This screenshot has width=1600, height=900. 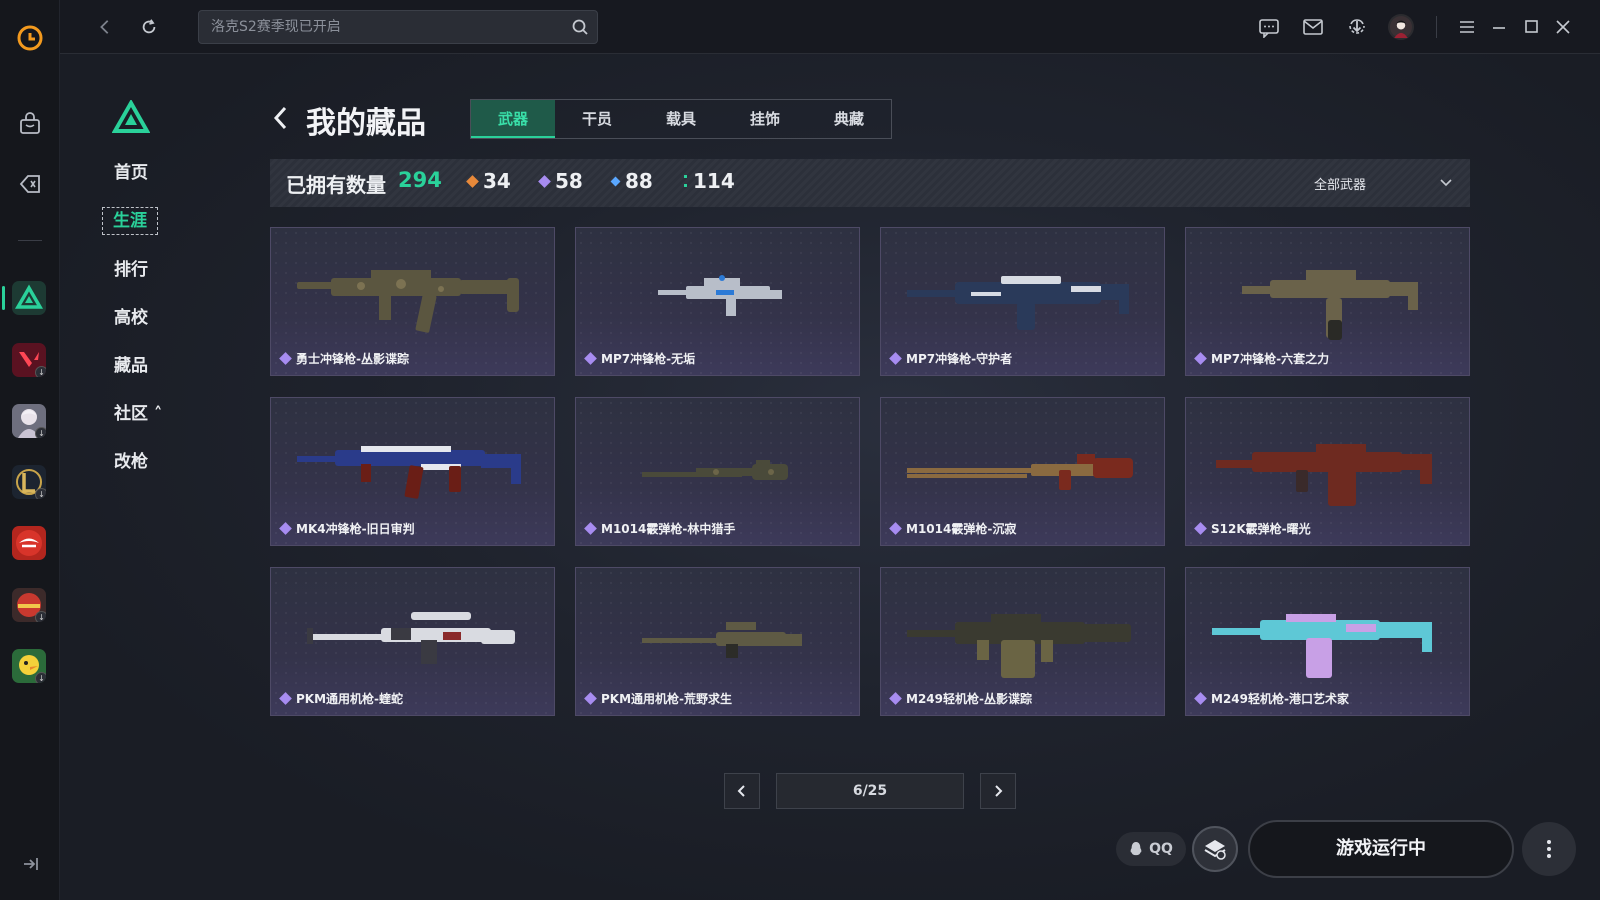 What do you see at coordinates (714, 181) in the screenshot?
I see `rarity-count-value: 114` at bounding box center [714, 181].